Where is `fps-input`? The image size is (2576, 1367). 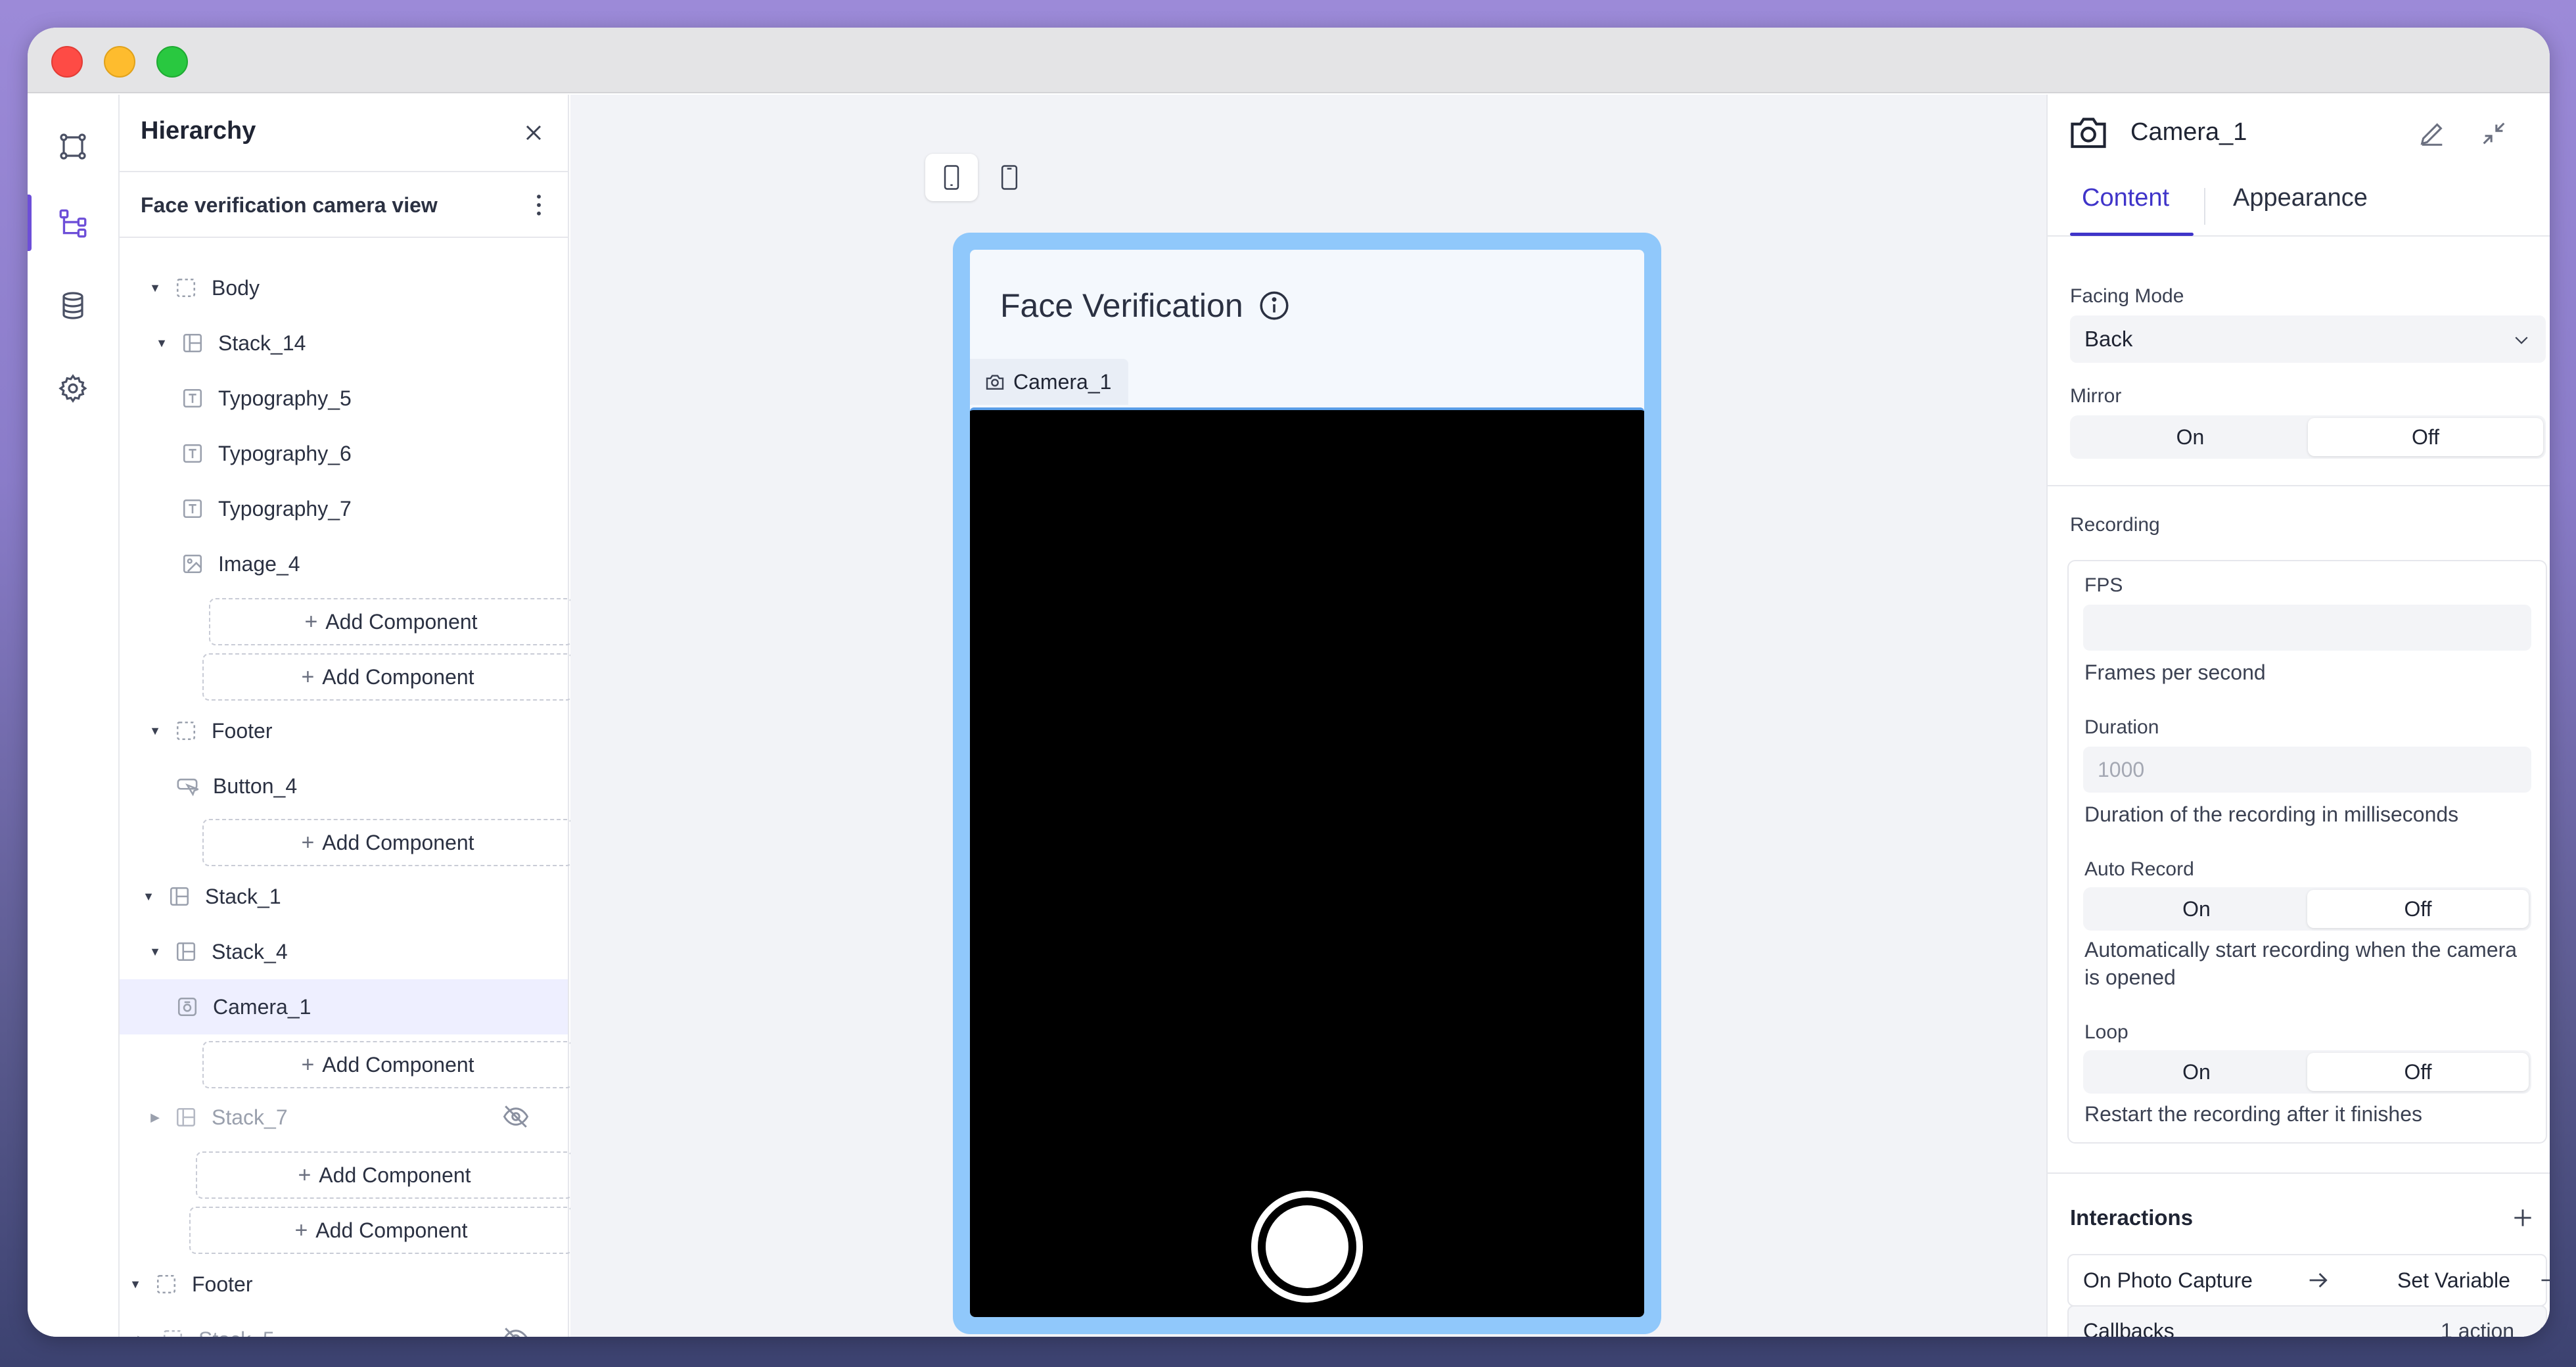 fps-input is located at coordinates (2307, 628).